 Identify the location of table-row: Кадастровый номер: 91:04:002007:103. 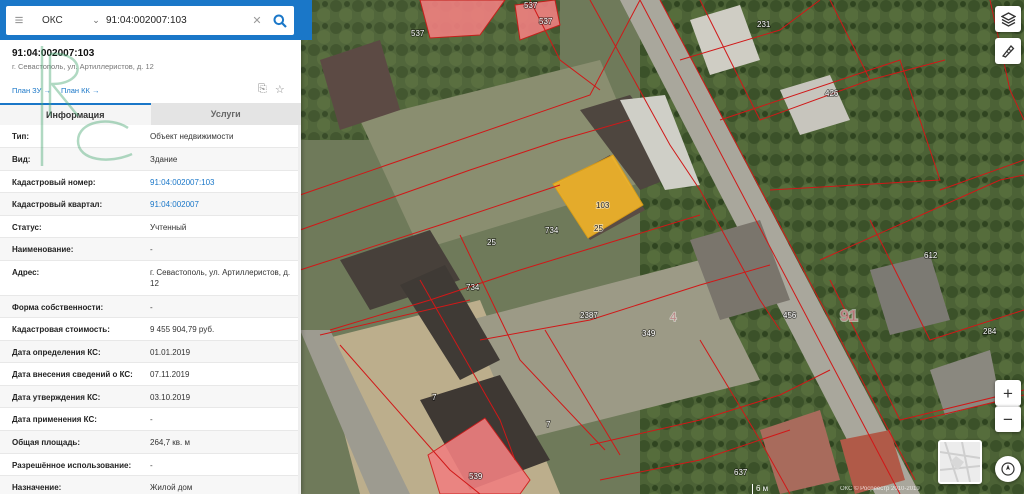
(150, 182).